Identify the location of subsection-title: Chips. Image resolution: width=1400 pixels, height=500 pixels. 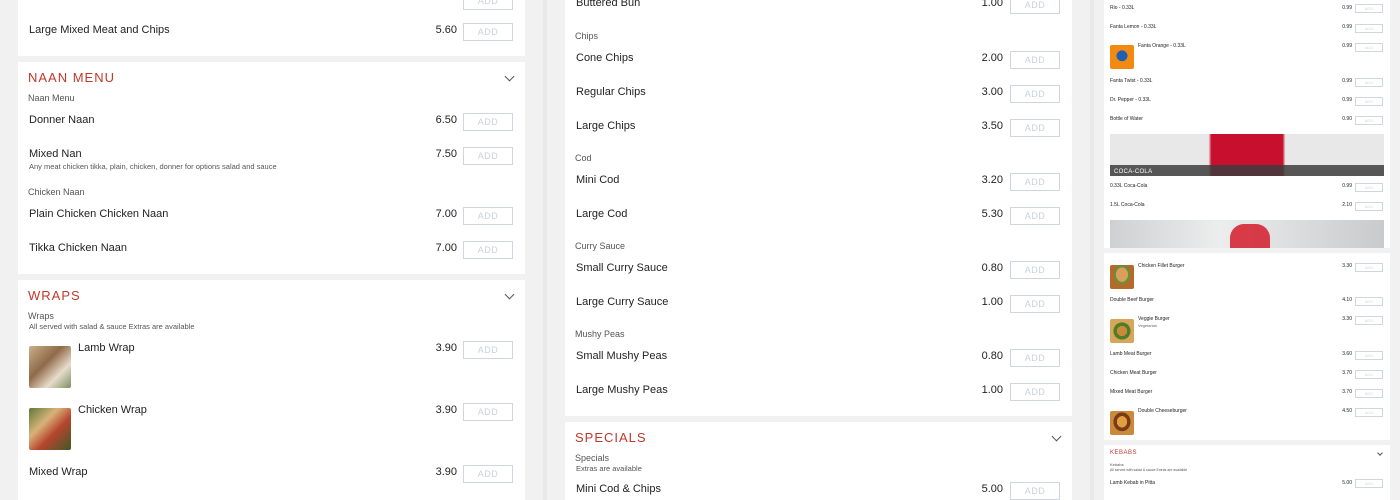
(587, 36).